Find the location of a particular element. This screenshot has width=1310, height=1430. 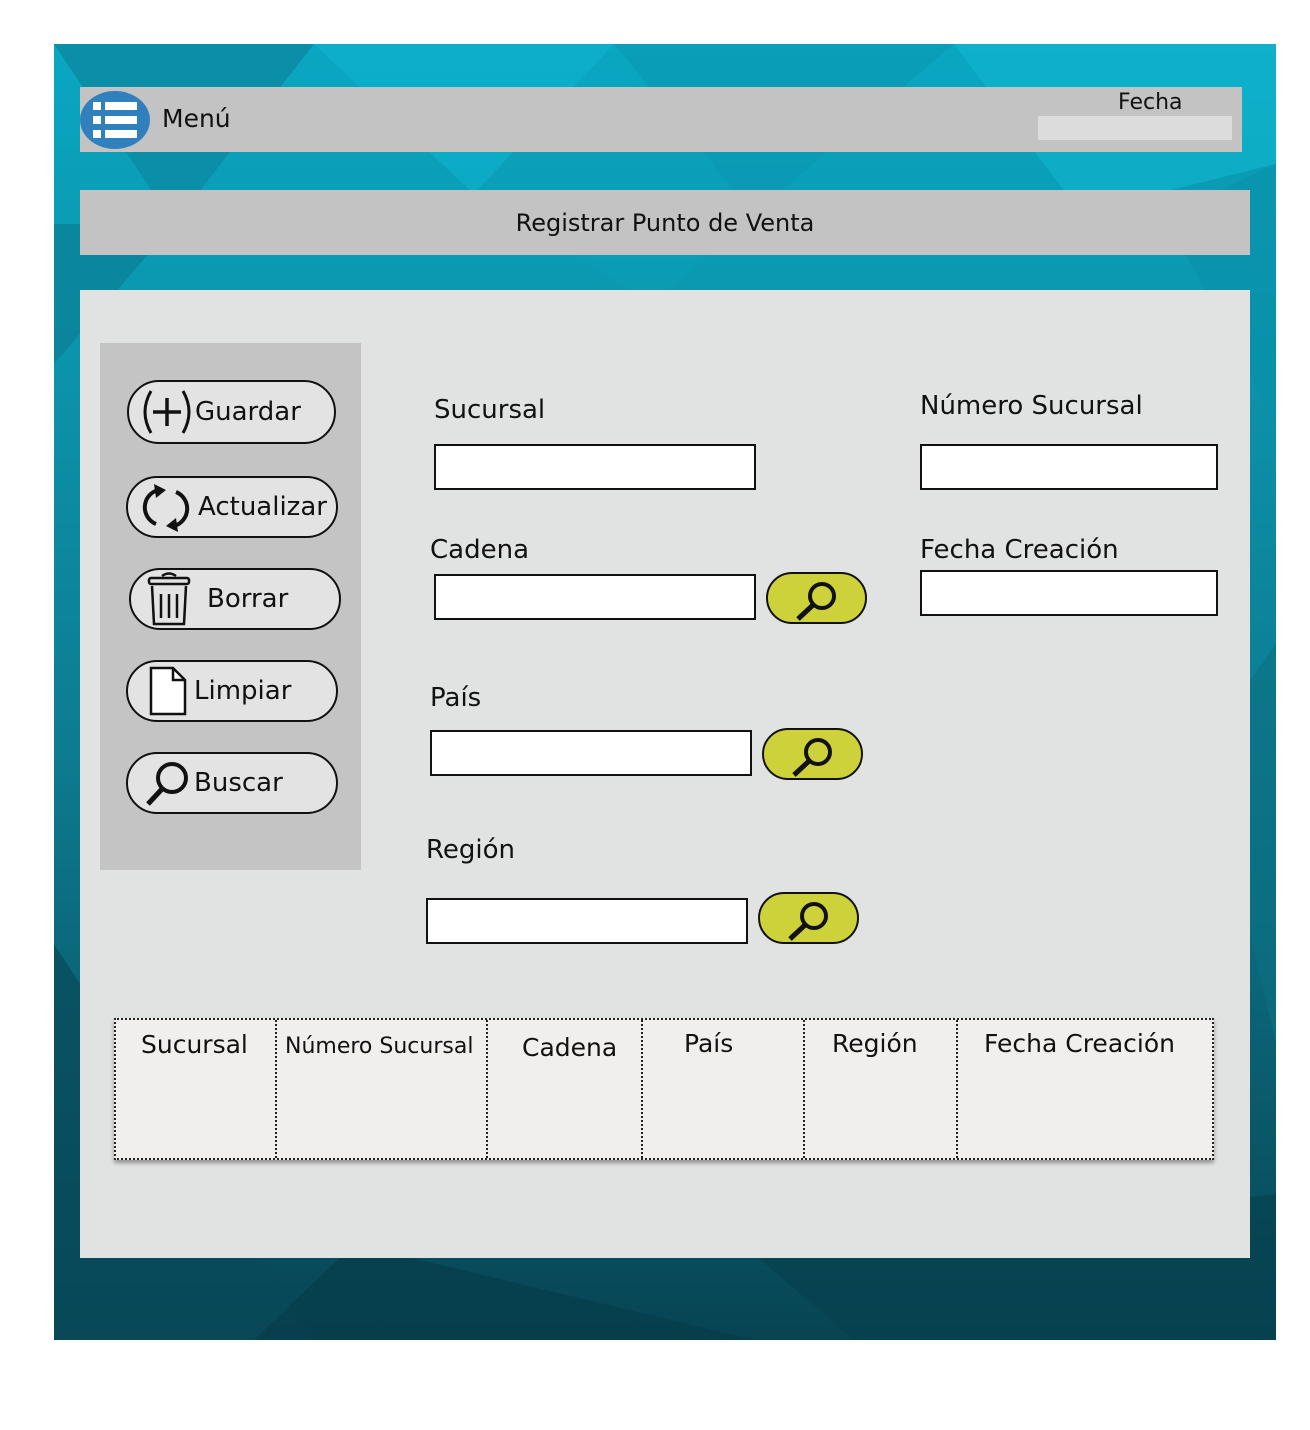

guardar-button: Guardar is located at coordinates (231, 412).